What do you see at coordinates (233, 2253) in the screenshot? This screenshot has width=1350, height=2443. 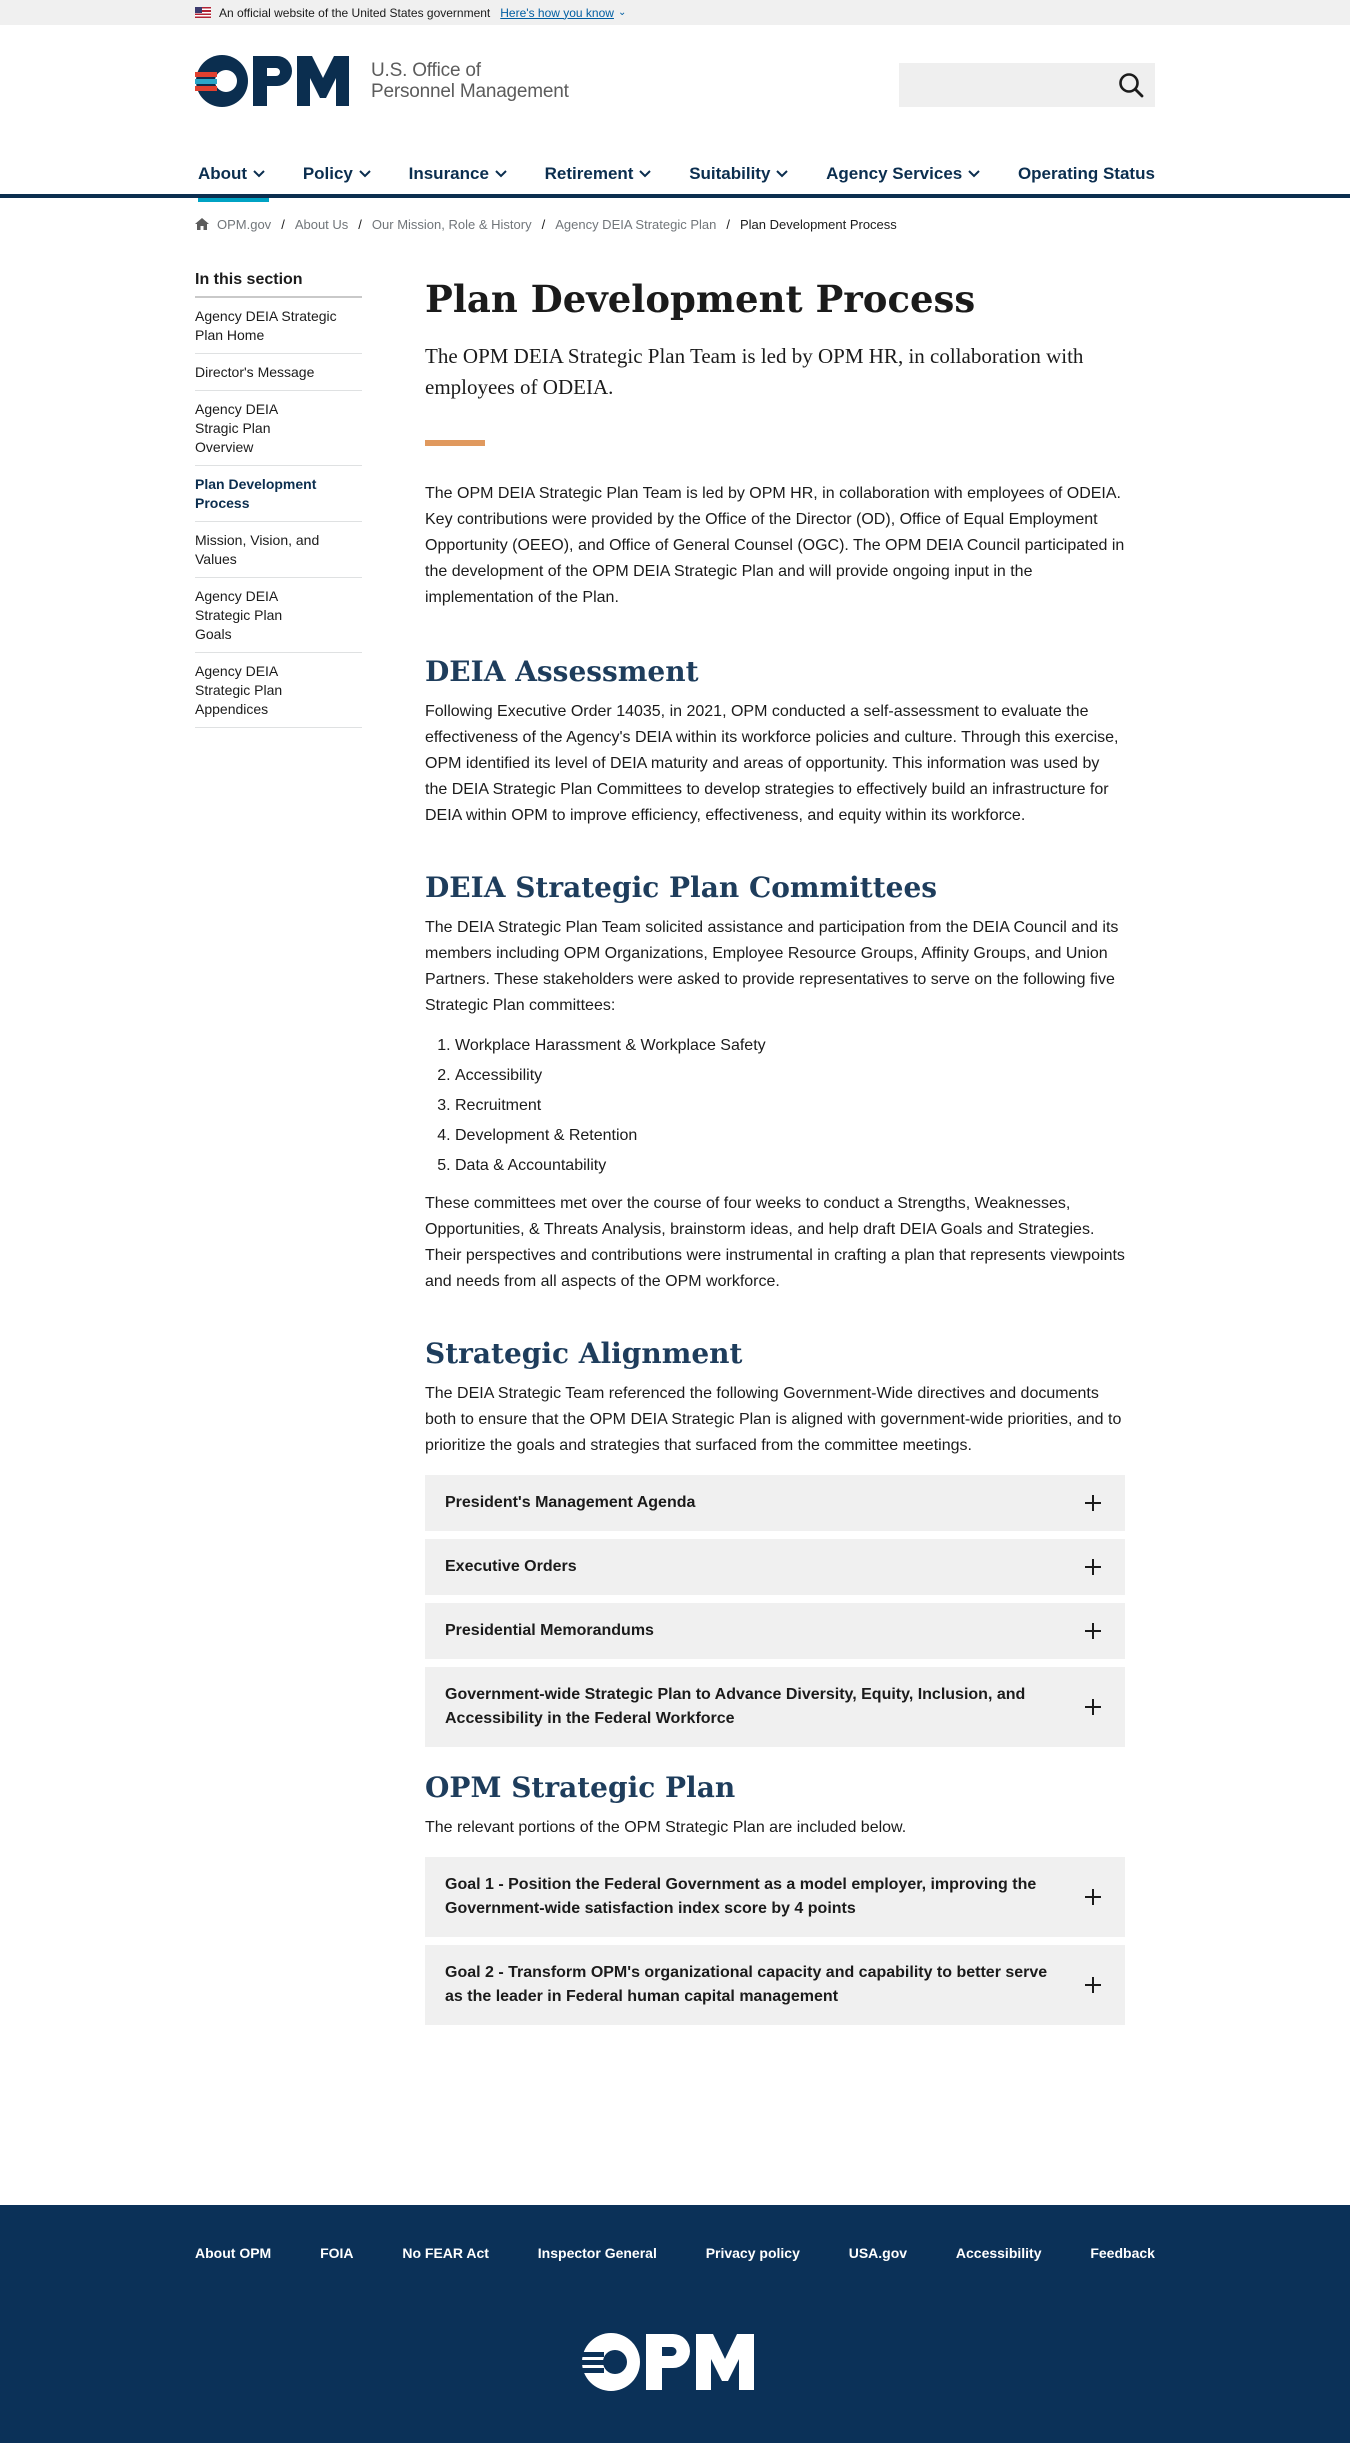 I see `footer-link-about-opm: About OPM` at bounding box center [233, 2253].